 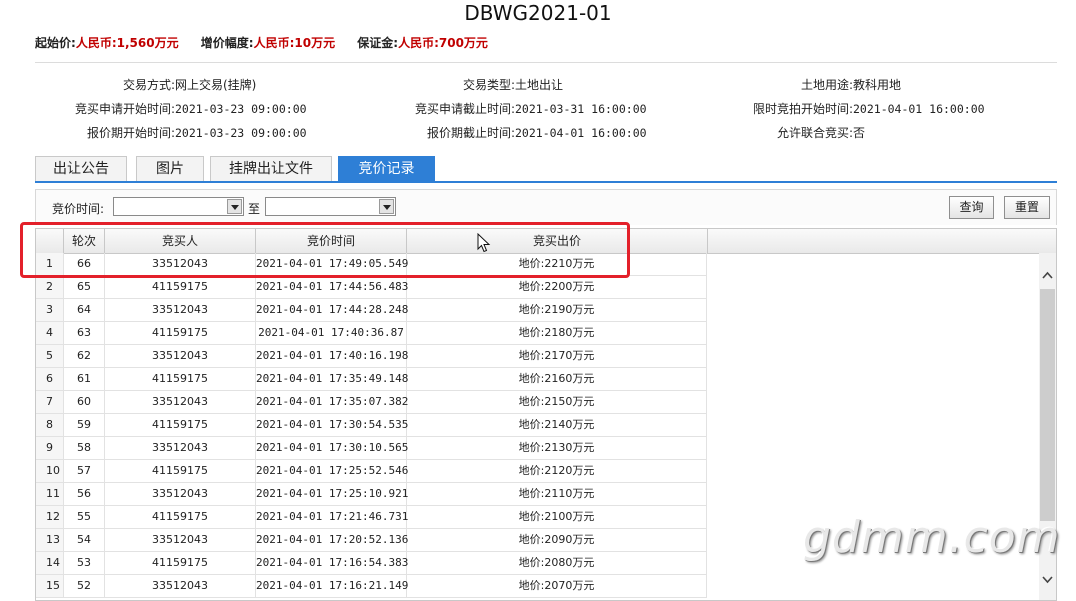 What do you see at coordinates (294, 43) in the screenshot?
I see `increment-value: 人民币:10万元` at bounding box center [294, 43].